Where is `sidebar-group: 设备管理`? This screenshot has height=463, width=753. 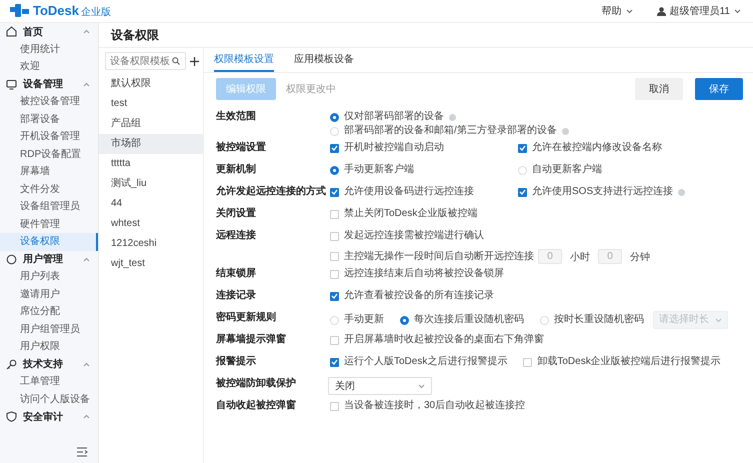
sidebar-group: 设备管理 is located at coordinates (49, 84).